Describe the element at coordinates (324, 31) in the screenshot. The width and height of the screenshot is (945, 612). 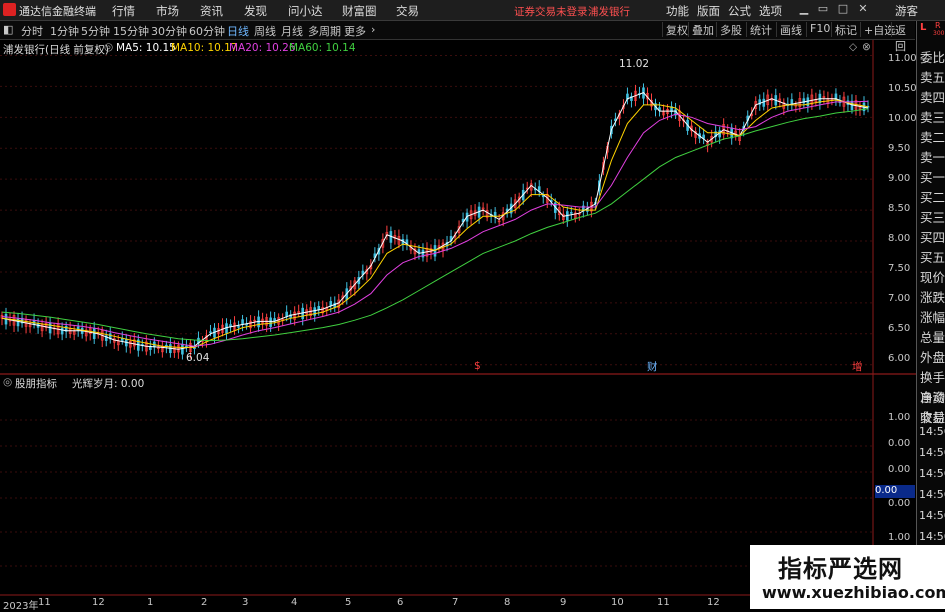
I see `period-multi: 多周期` at that location.